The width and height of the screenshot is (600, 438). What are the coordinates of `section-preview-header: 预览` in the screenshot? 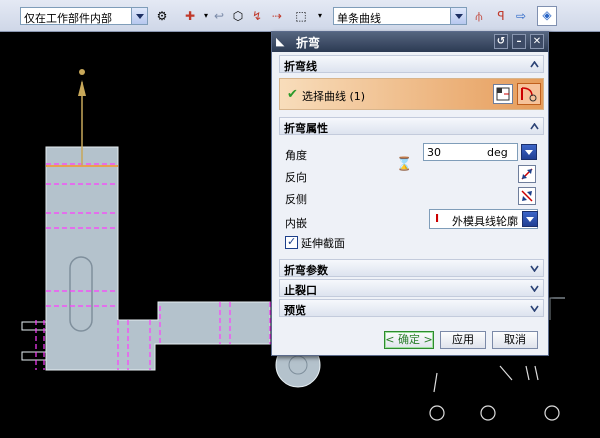 It's located at (411, 308).